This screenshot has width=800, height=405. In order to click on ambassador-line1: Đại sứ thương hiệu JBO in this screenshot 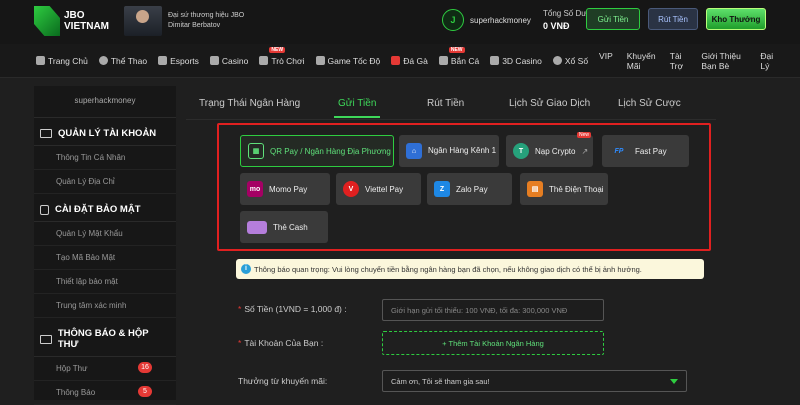, I will do `click(206, 15)`.